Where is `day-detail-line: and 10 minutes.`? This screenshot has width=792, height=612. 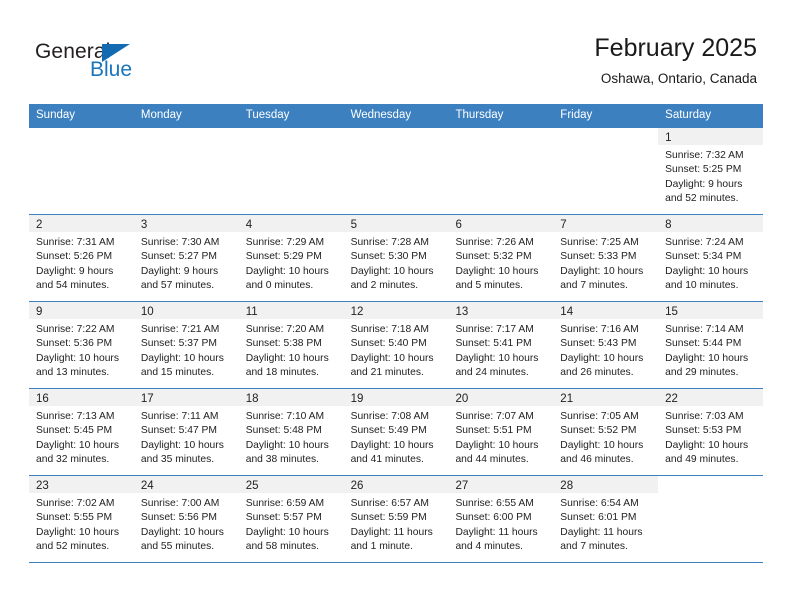 day-detail-line: and 10 minutes. is located at coordinates (702, 285).